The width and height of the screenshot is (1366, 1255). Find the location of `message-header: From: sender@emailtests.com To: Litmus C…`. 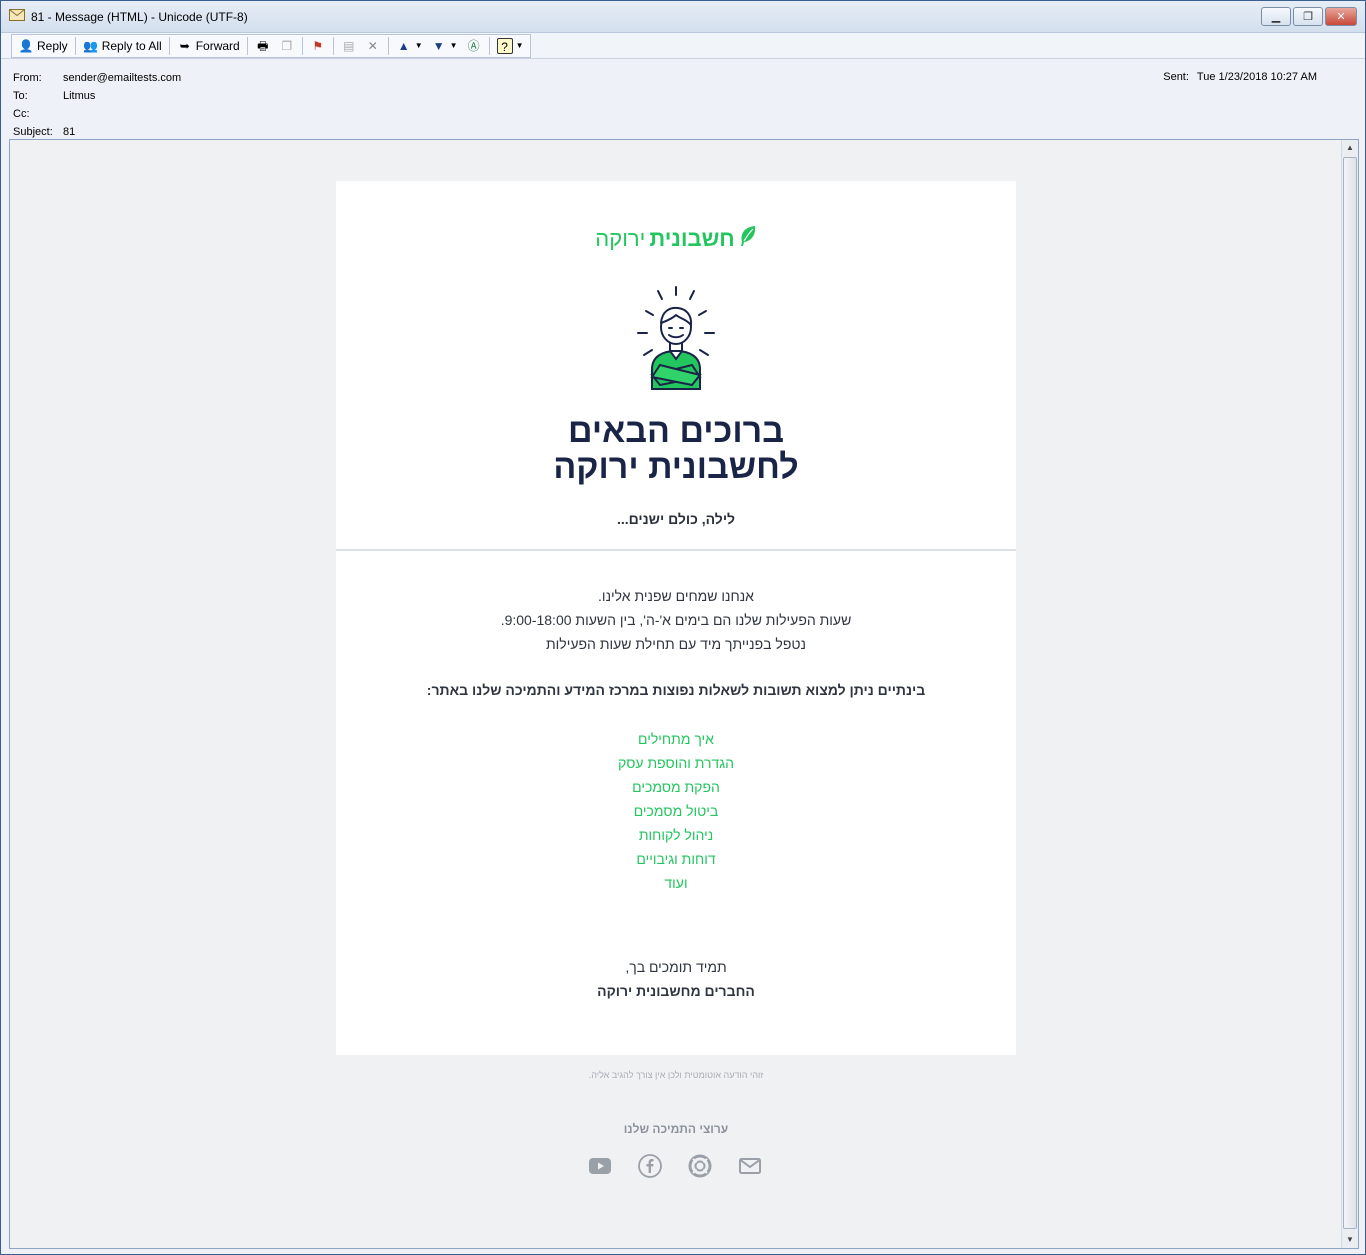

message-header: From: sender@emailtests.com To: Litmus C… is located at coordinates (683, 99).